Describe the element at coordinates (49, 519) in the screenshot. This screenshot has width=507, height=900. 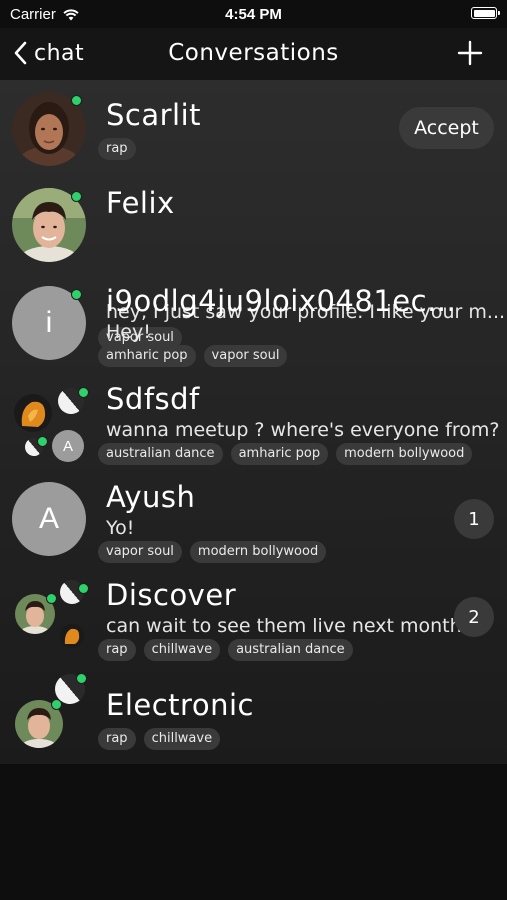
I see `avatar: A` at that location.